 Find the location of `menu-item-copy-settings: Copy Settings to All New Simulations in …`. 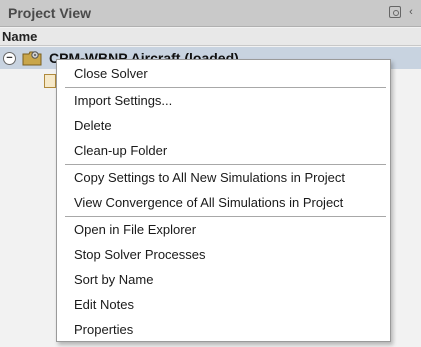

menu-item-copy-settings: Copy Settings to All New Simulations in … is located at coordinates (223, 178).